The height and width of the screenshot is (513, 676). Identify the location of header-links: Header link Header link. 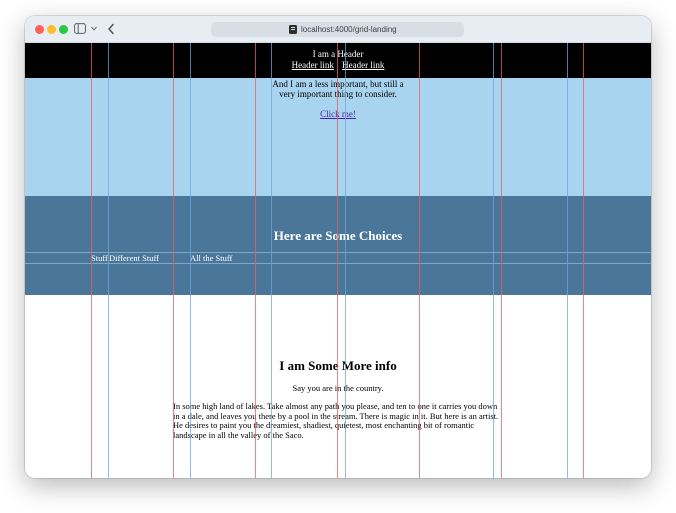
(338, 65).